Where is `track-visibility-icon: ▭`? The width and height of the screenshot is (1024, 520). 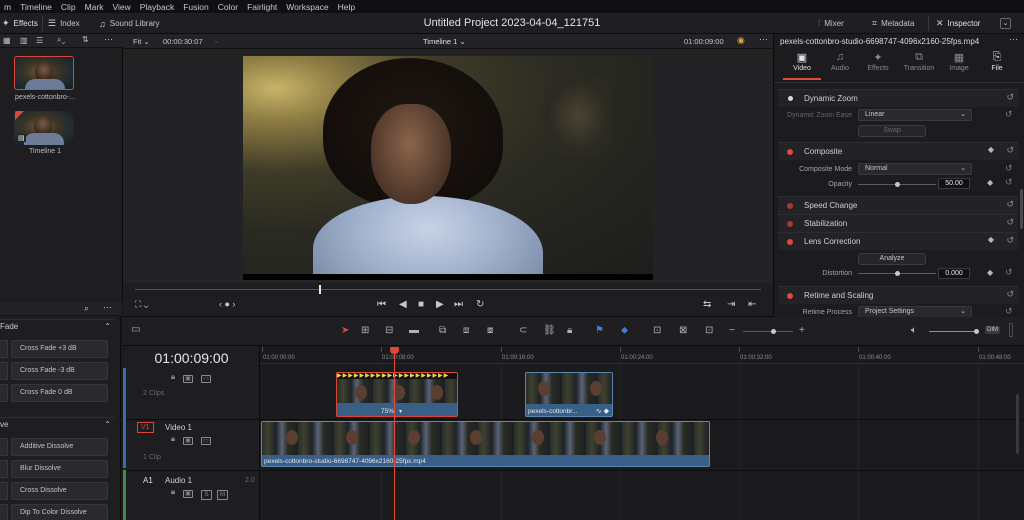
track-visibility-icon: ▭ is located at coordinates (206, 379).